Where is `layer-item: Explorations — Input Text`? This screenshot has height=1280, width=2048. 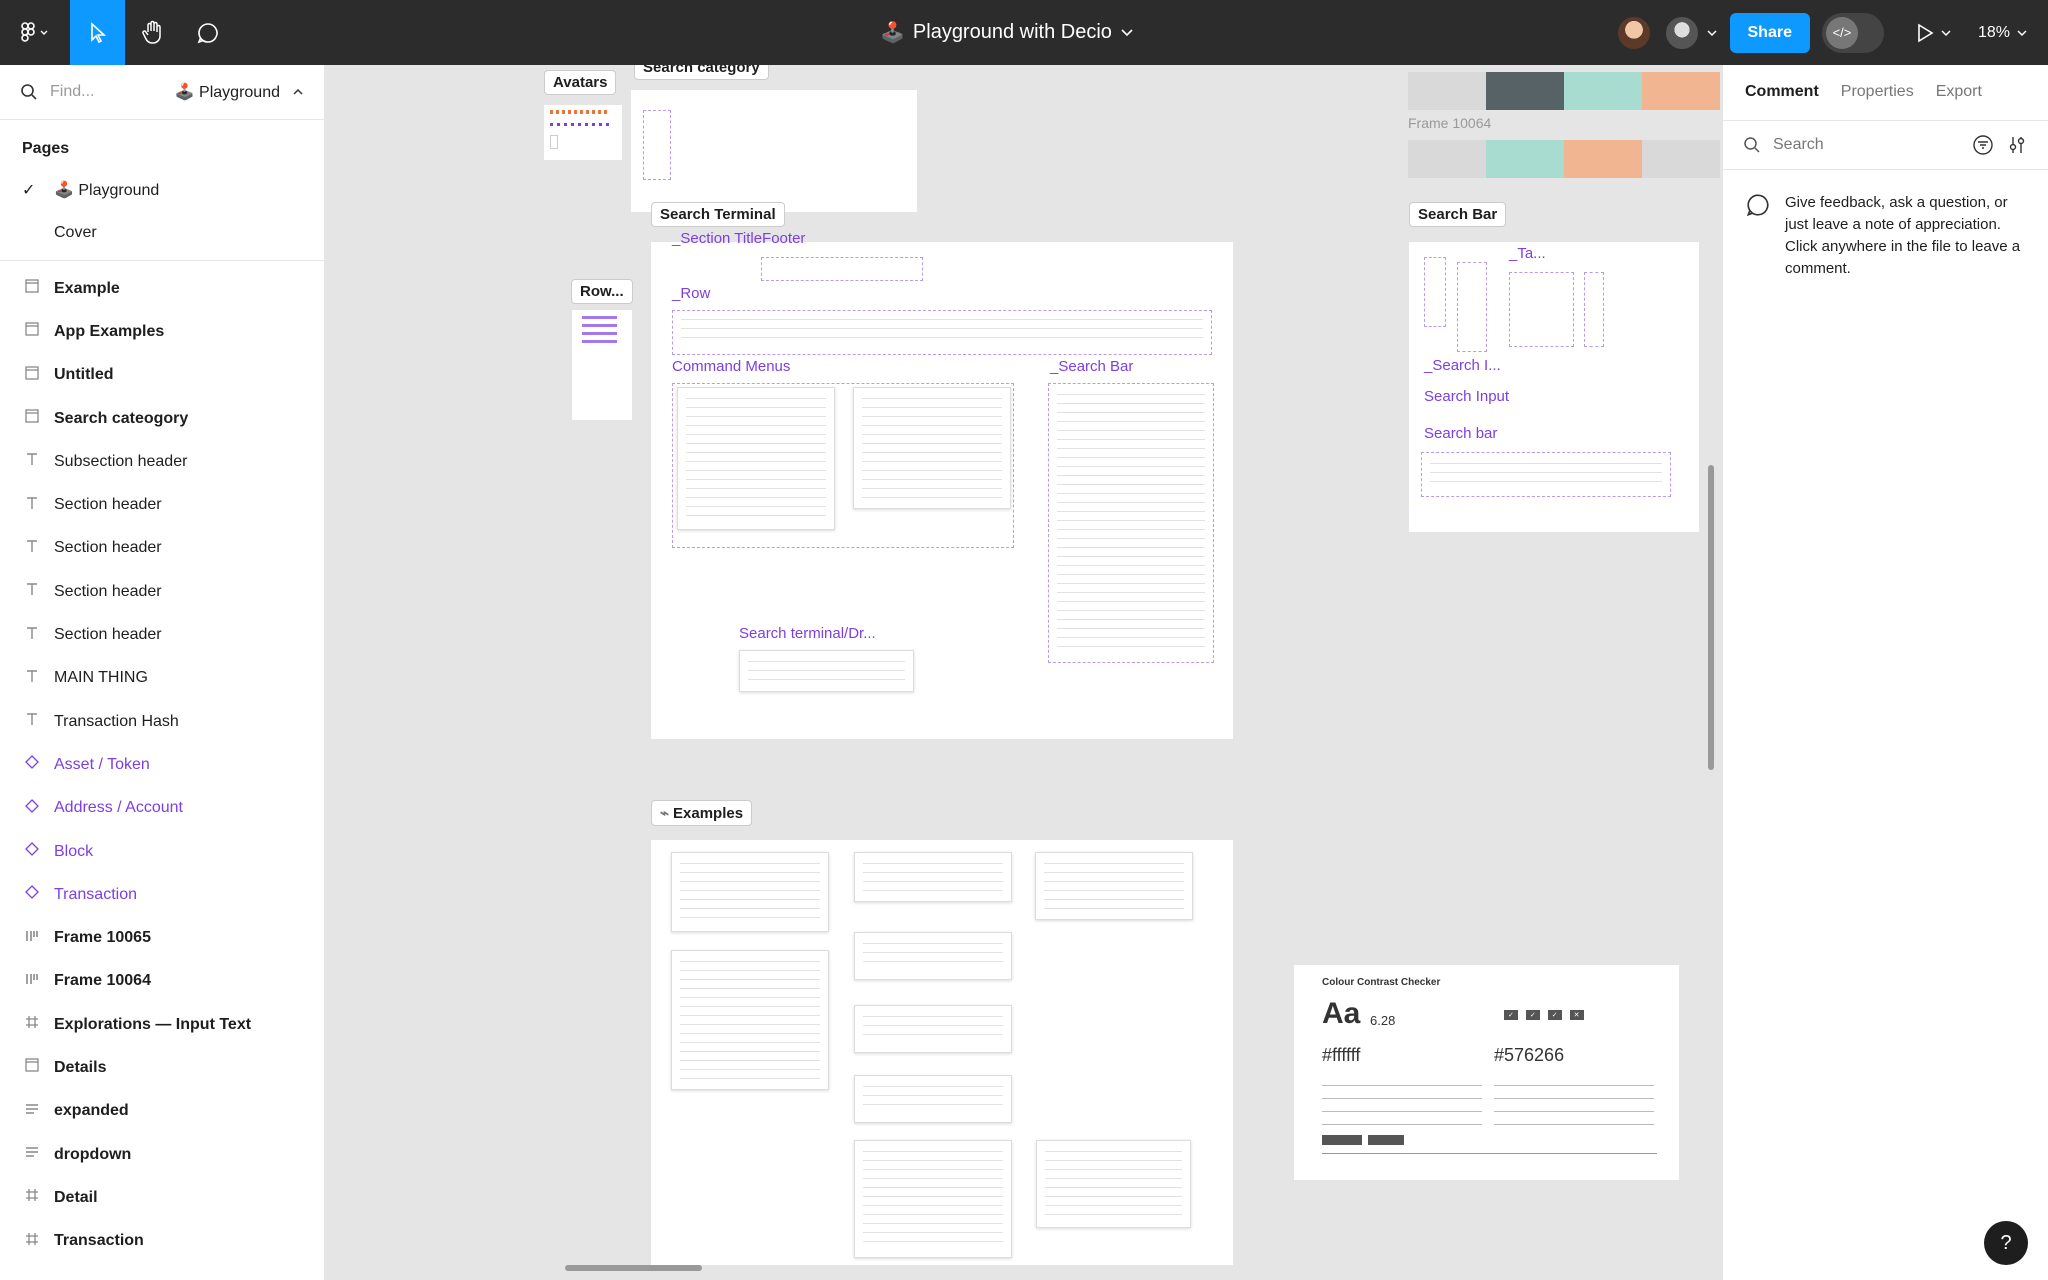 layer-item: Explorations — Input Text is located at coordinates (162, 1024).